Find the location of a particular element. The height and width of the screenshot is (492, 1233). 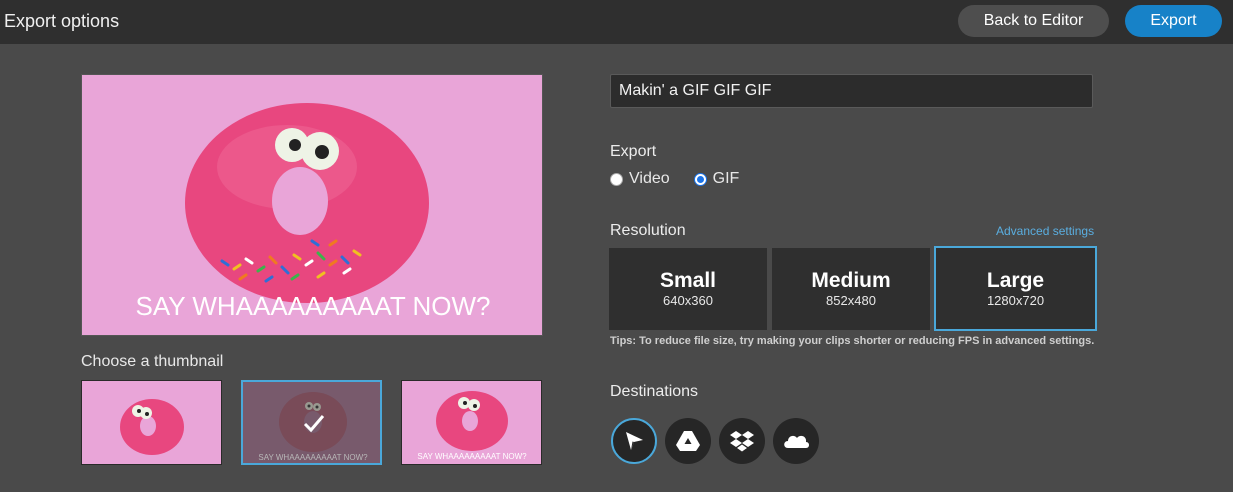

gif-radio-label: GIF is located at coordinates (726, 179).